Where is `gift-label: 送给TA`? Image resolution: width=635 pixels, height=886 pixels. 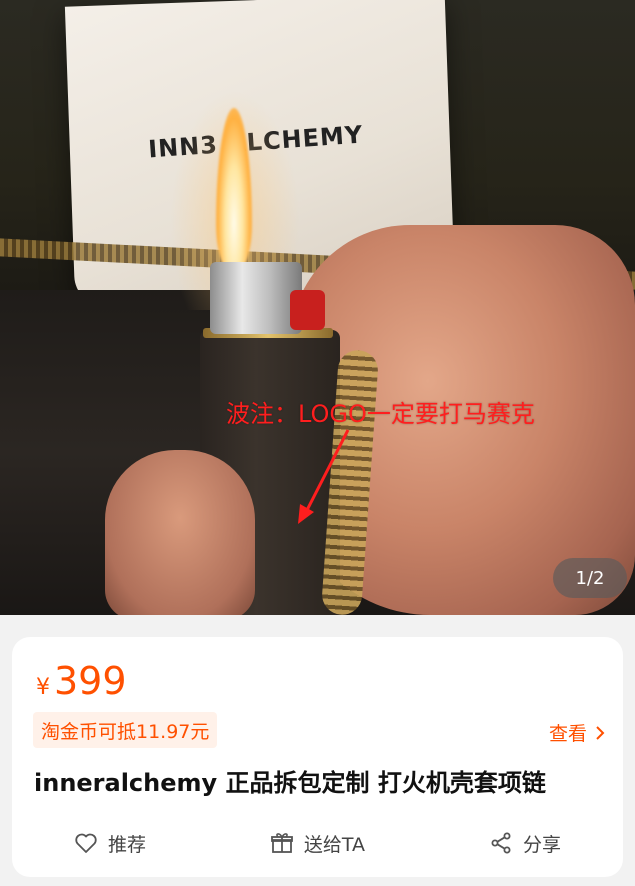 gift-label: 送给TA is located at coordinates (334, 844).